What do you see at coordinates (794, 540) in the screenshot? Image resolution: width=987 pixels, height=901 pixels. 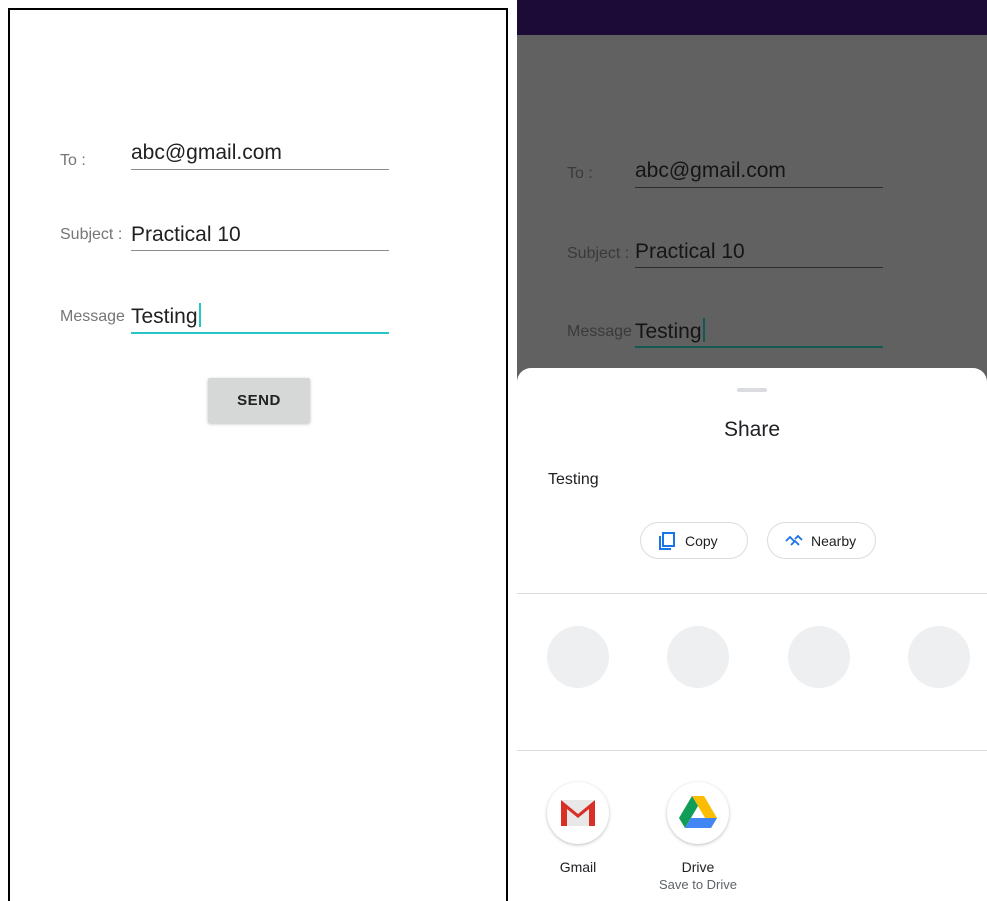 I see `nearby-icon` at bounding box center [794, 540].